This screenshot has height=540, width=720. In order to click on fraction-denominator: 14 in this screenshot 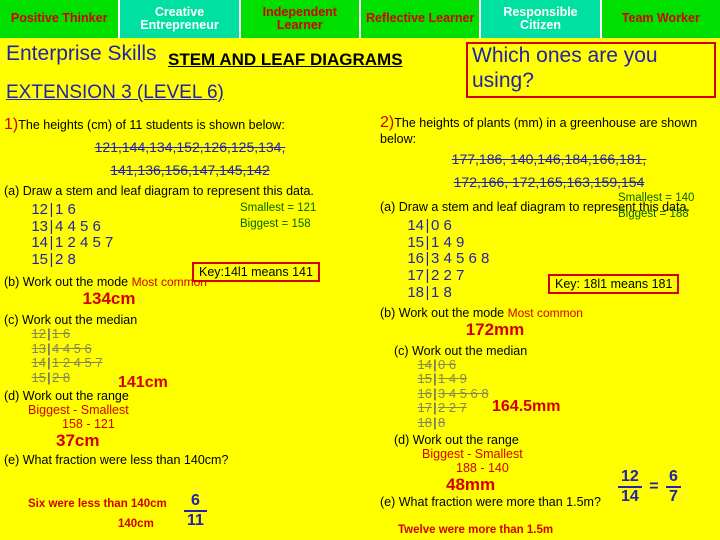, I will do `click(630, 496)`.